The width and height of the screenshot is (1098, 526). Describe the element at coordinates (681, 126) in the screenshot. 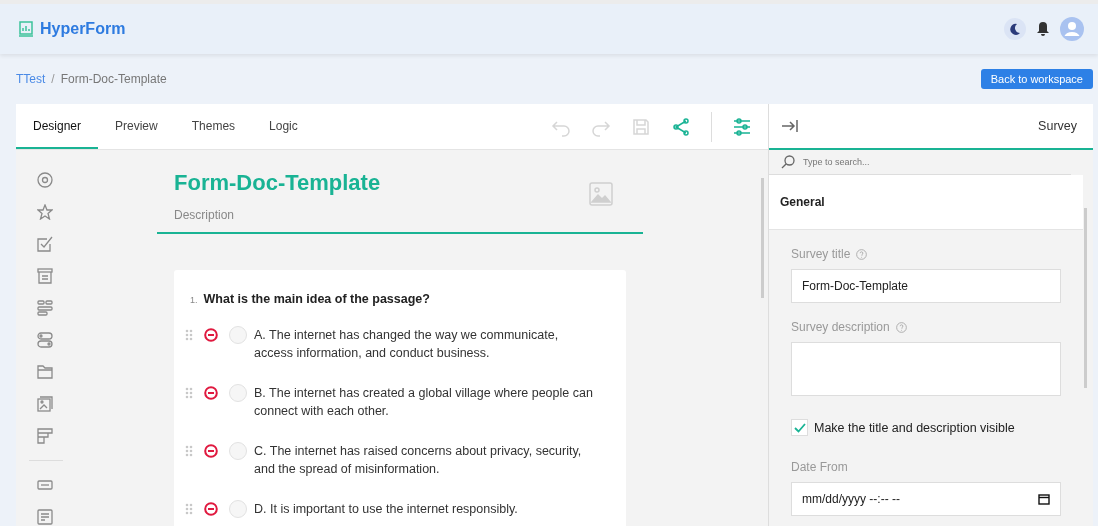

I see `share-icon` at that location.